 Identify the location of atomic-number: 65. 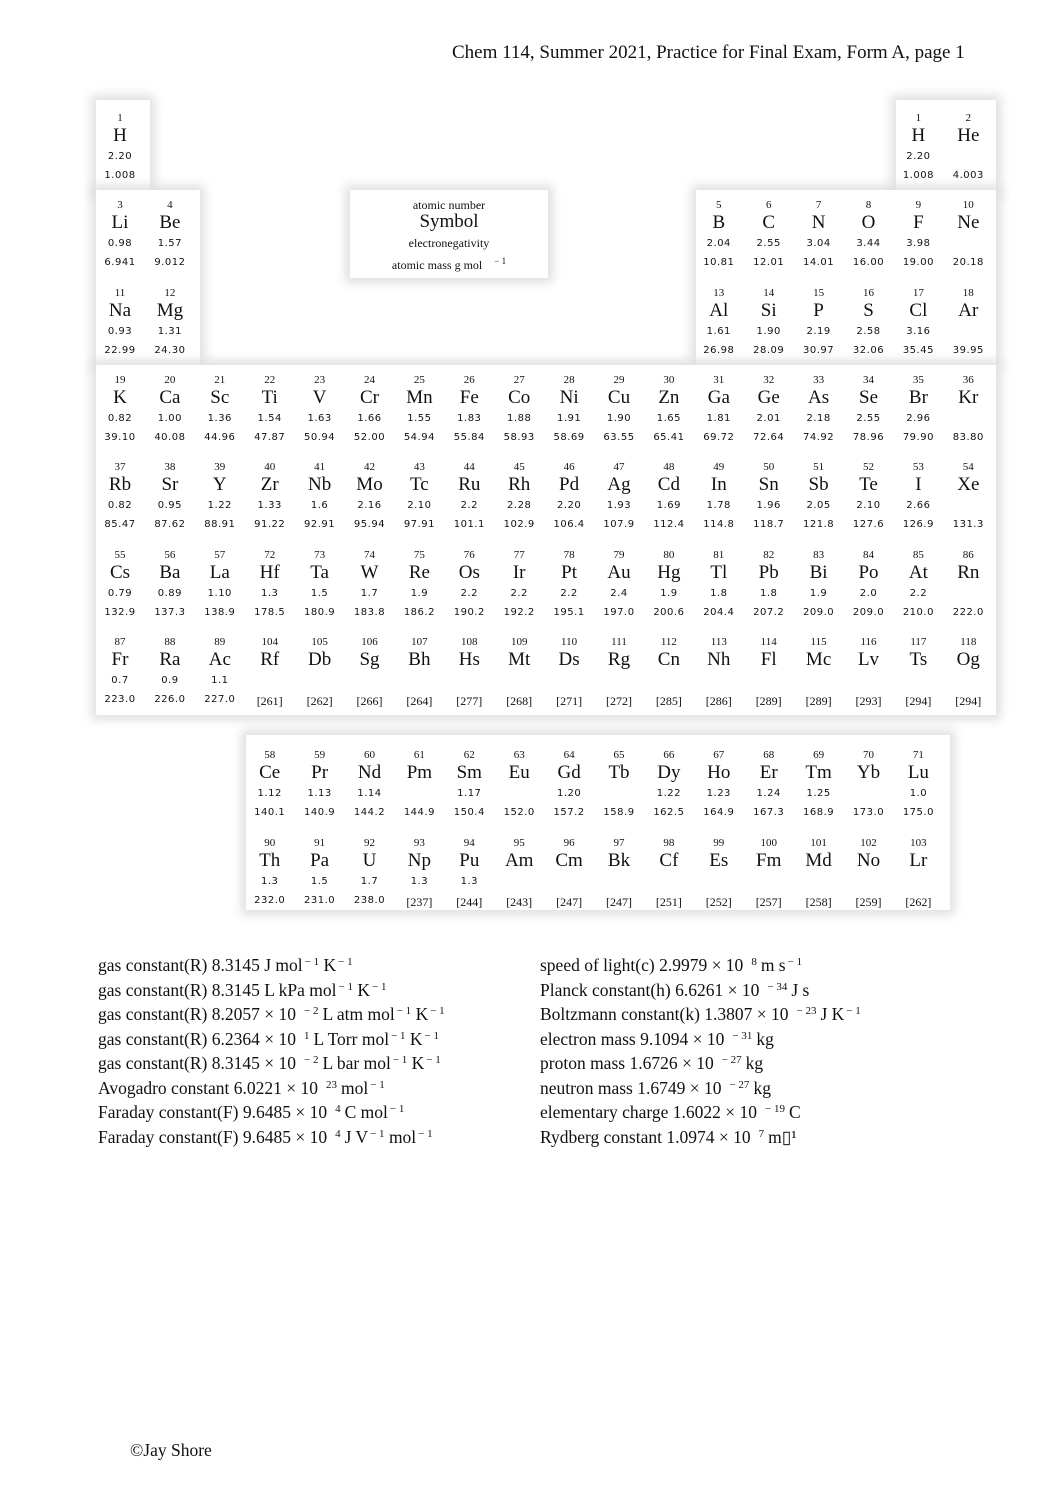
(619, 755).